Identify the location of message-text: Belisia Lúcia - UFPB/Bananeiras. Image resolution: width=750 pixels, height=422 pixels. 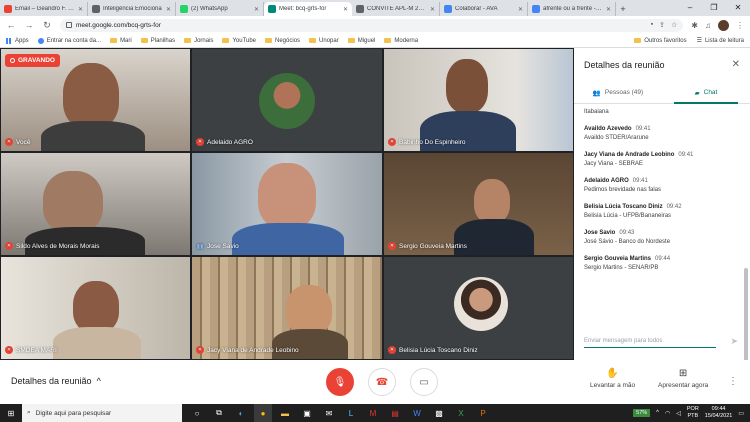
(628, 216).